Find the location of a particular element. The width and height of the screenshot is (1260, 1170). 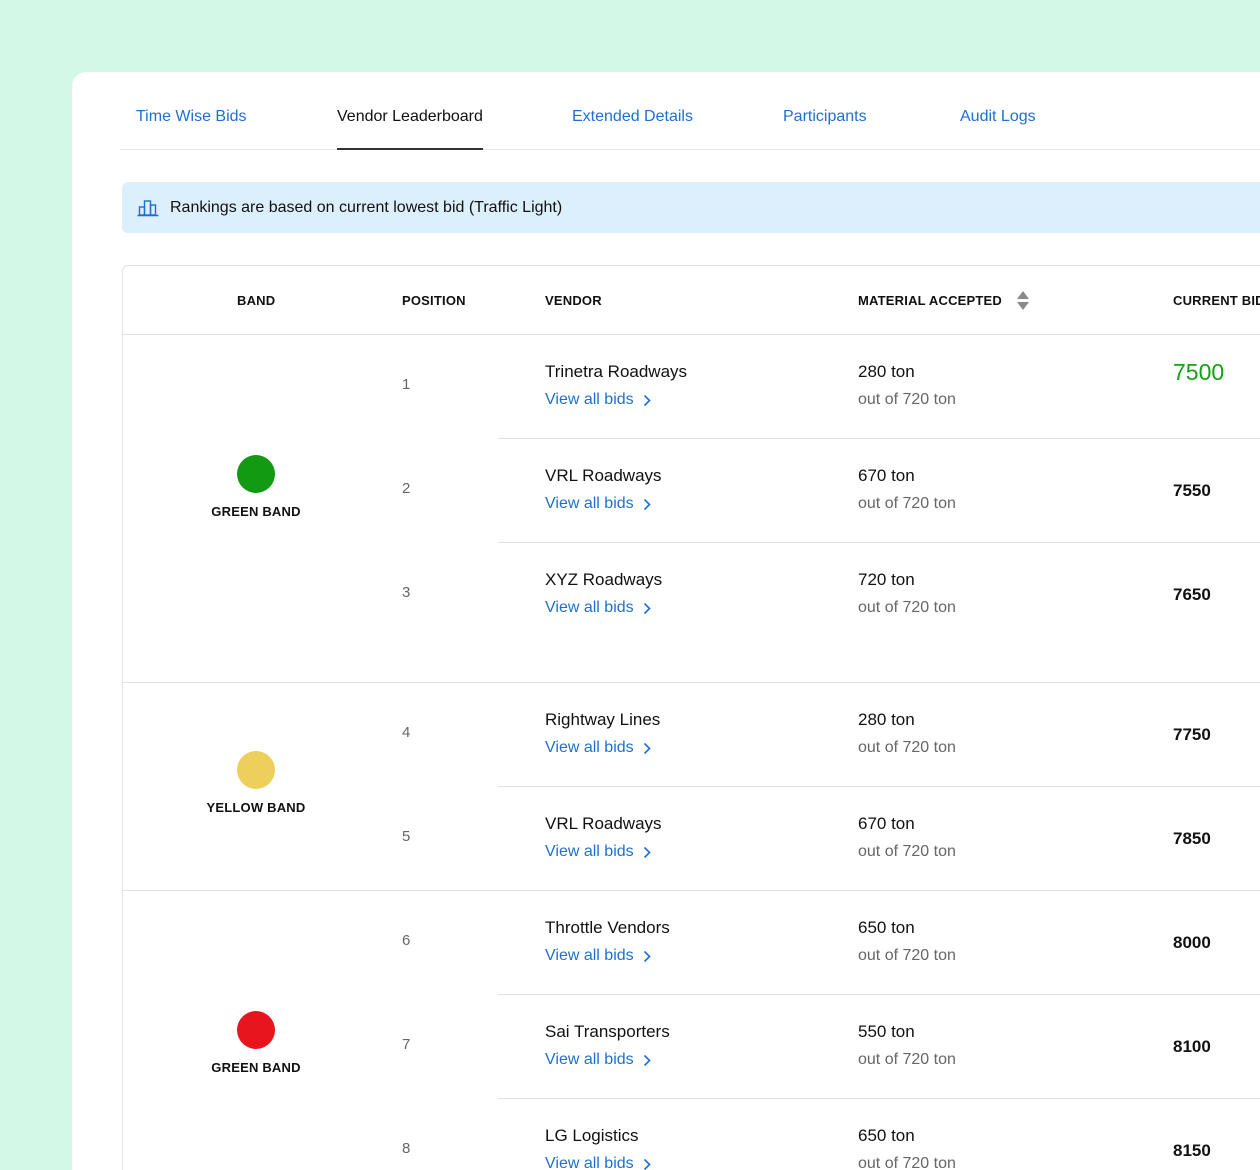

col-band: BAND is located at coordinates (256, 300).